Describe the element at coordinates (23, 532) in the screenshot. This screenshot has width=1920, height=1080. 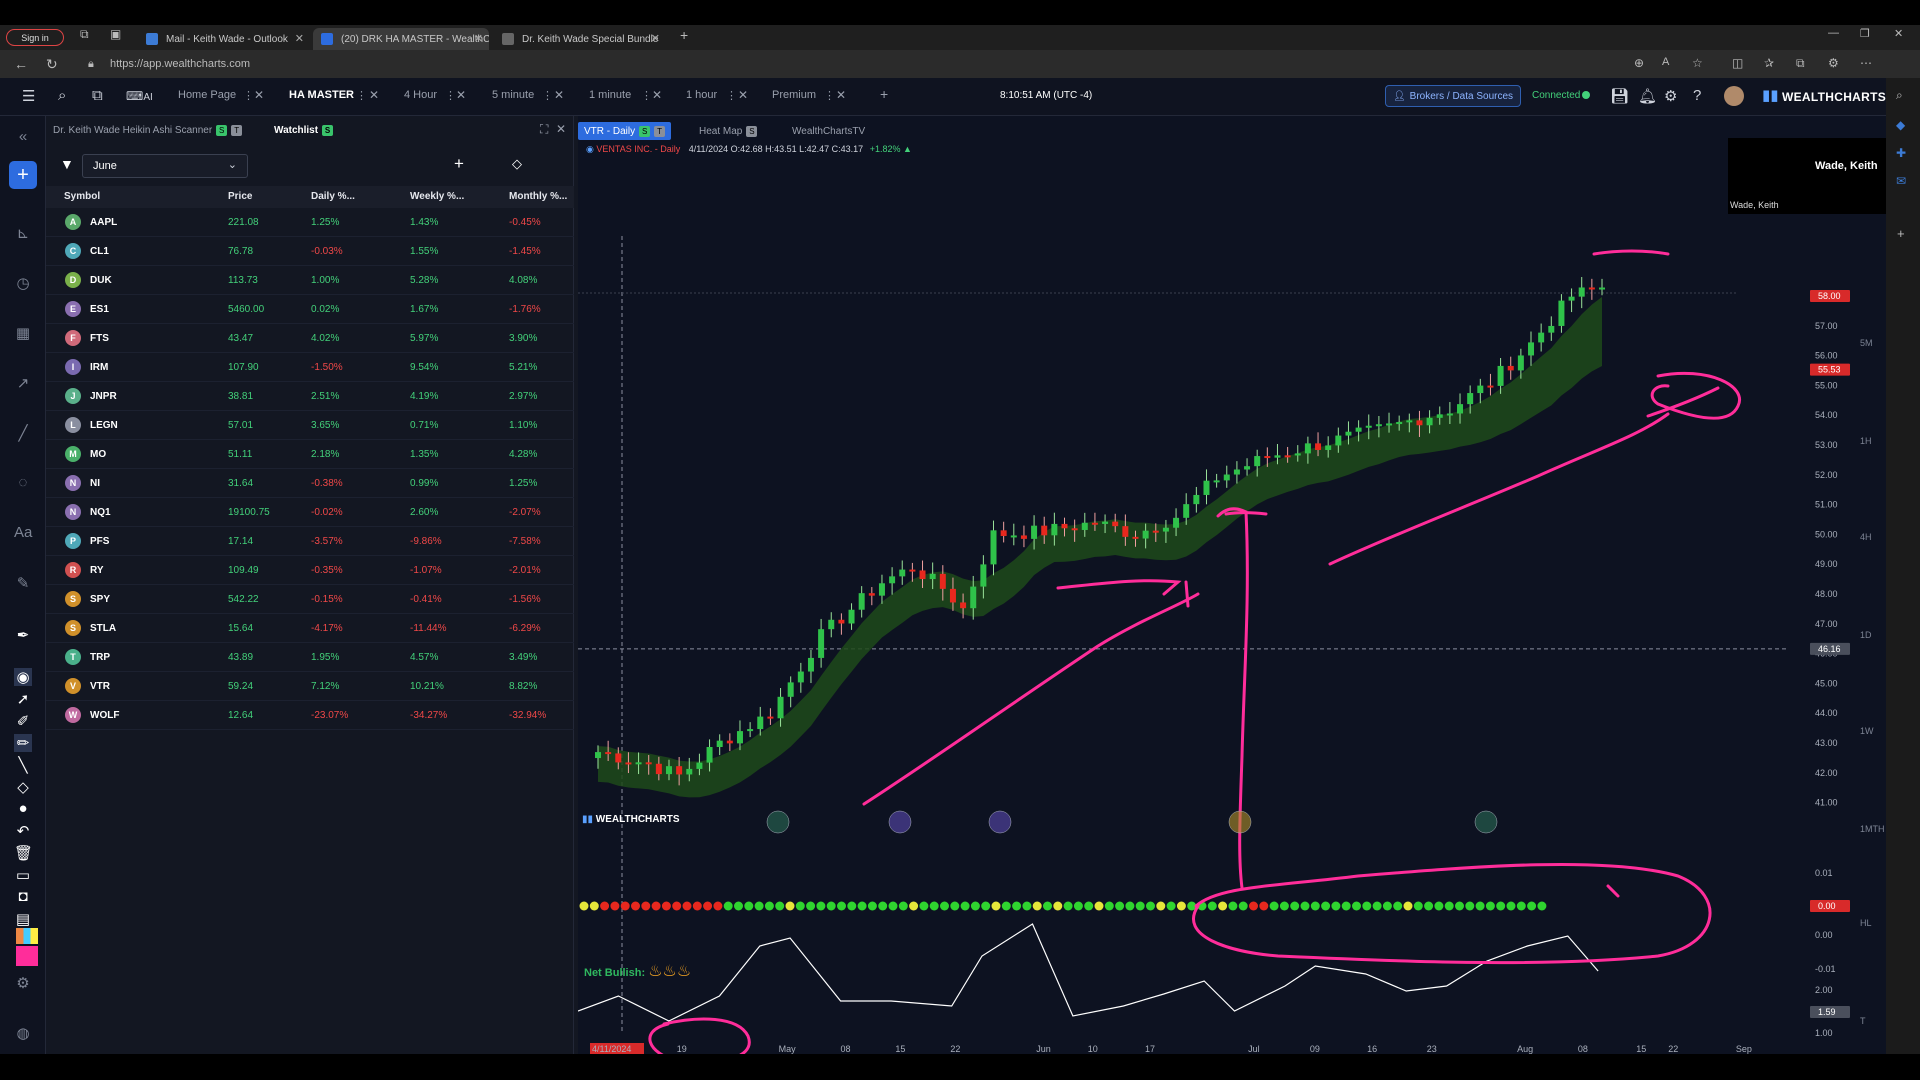
I see `text-tool-icon: Aa` at that location.